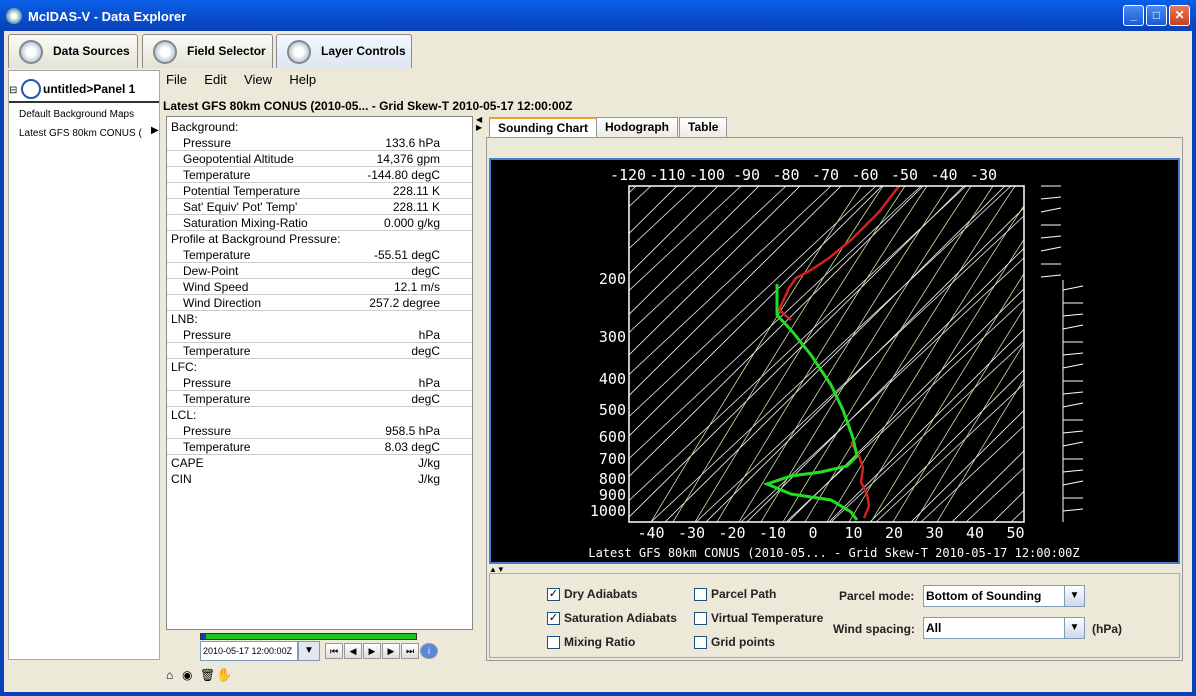  What do you see at coordinates (411, 223) in the screenshot?
I see `readout-value: 0.000 g/kg` at bounding box center [411, 223].